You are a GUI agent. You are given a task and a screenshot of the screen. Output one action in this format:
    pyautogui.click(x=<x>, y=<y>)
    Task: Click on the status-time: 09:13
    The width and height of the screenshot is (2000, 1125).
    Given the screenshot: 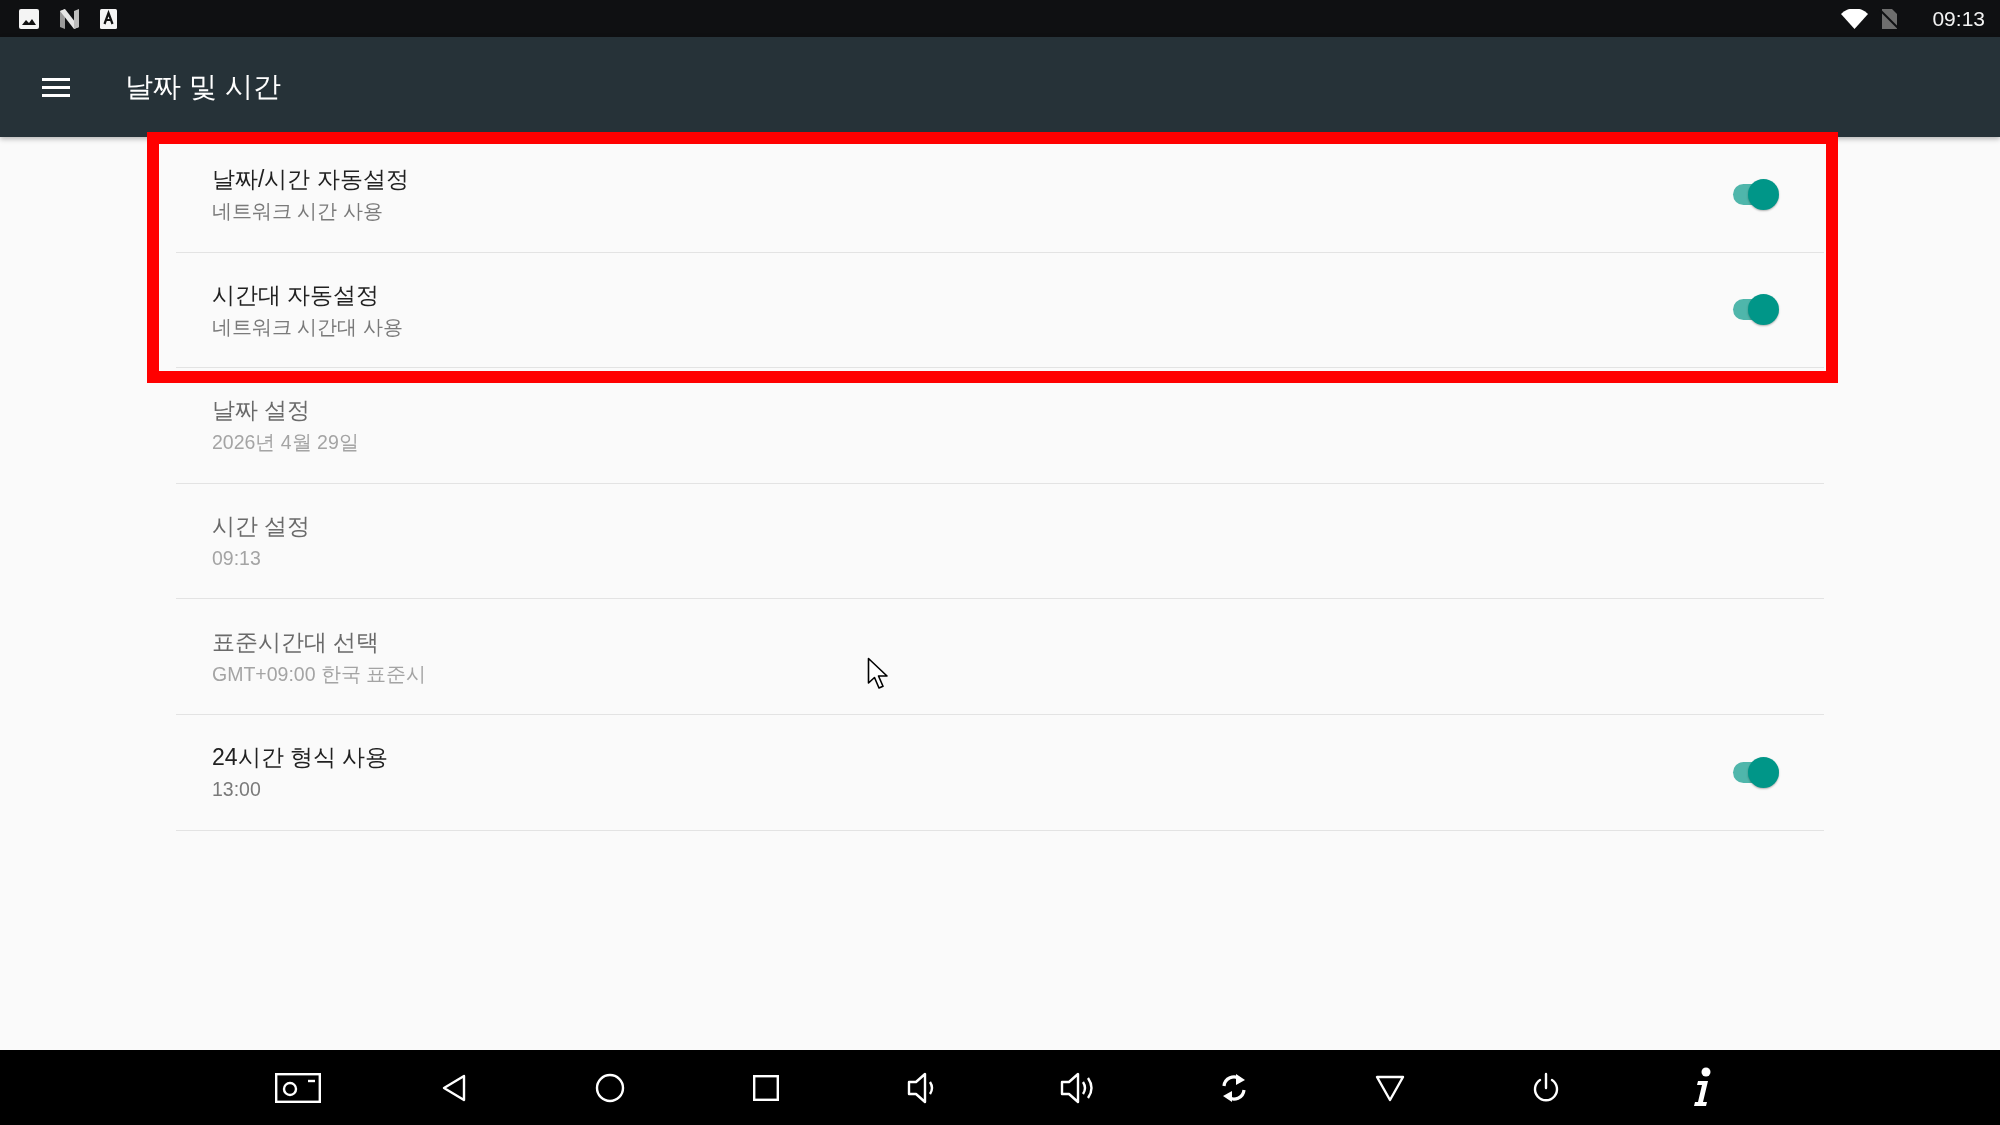 What is the action you would take?
    pyautogui.click(x=1958, y=18)
    